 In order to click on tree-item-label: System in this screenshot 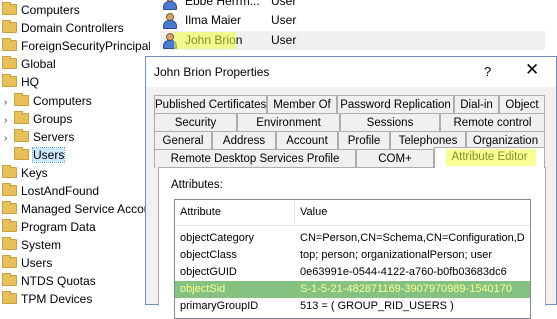, I will do `click(41, 245)`.